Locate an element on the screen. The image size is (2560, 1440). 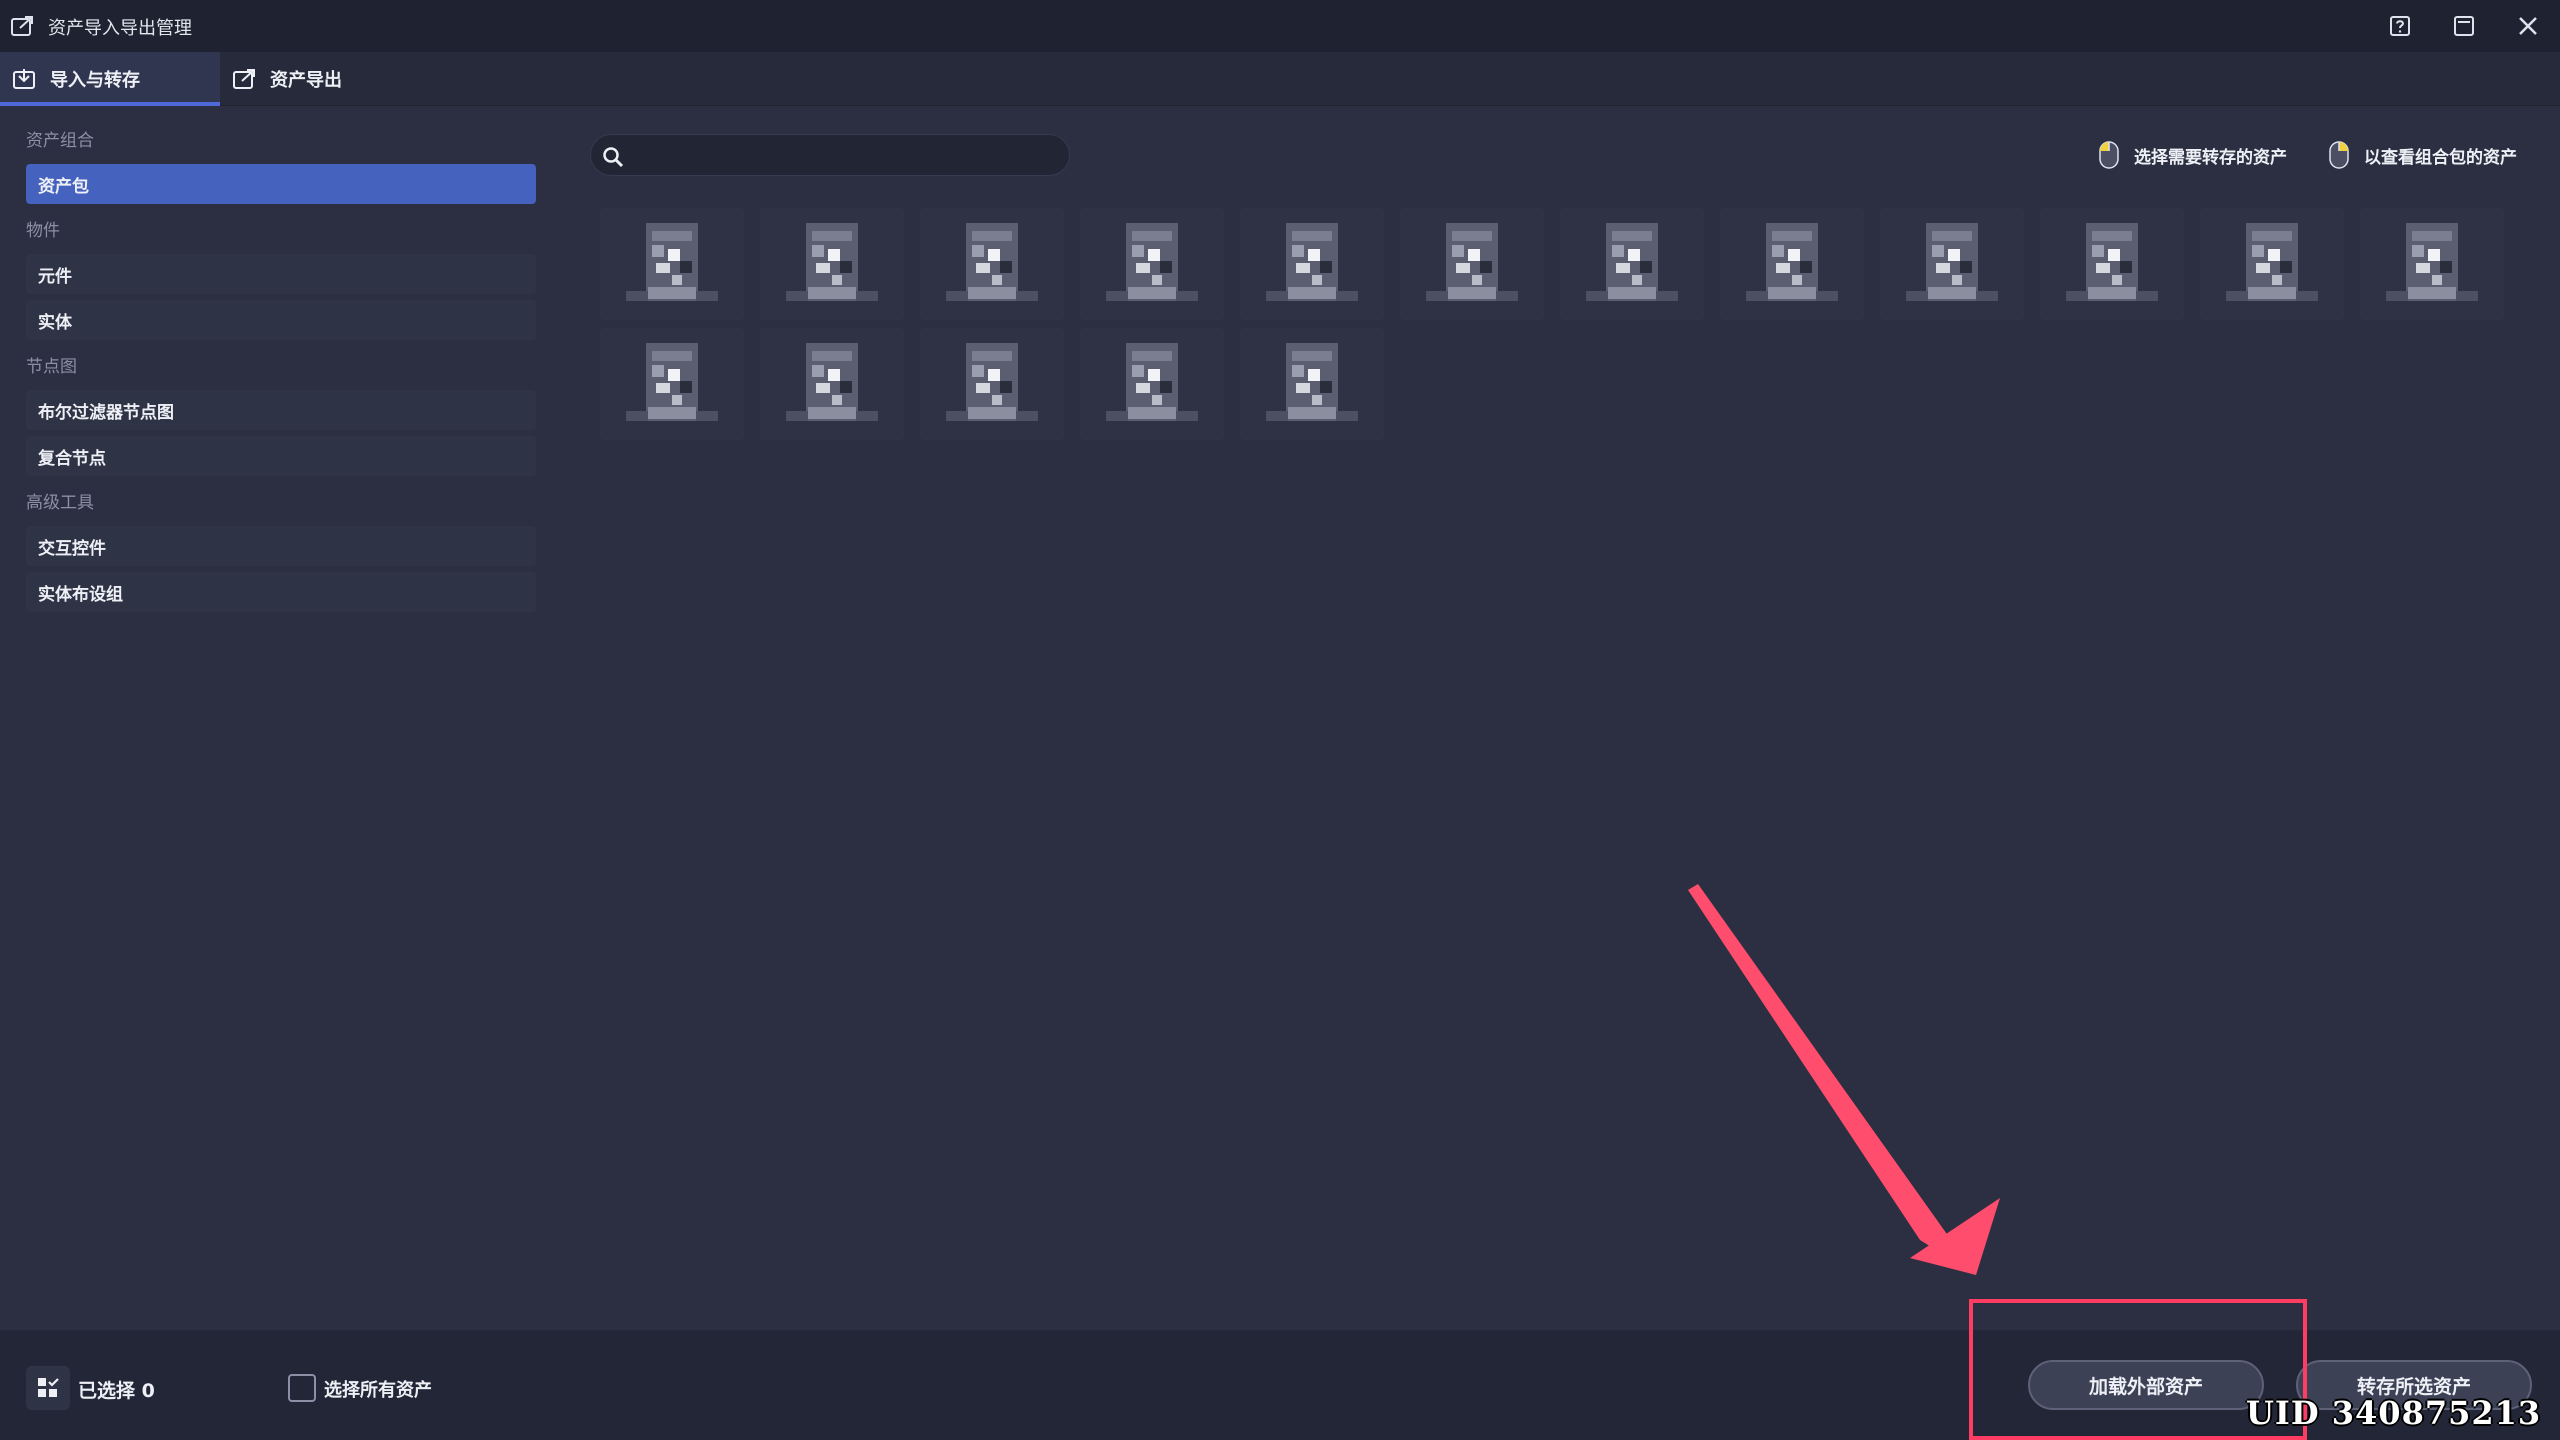
group-label-asset-combination: 资产组合 is located at coordinates (60, 141).